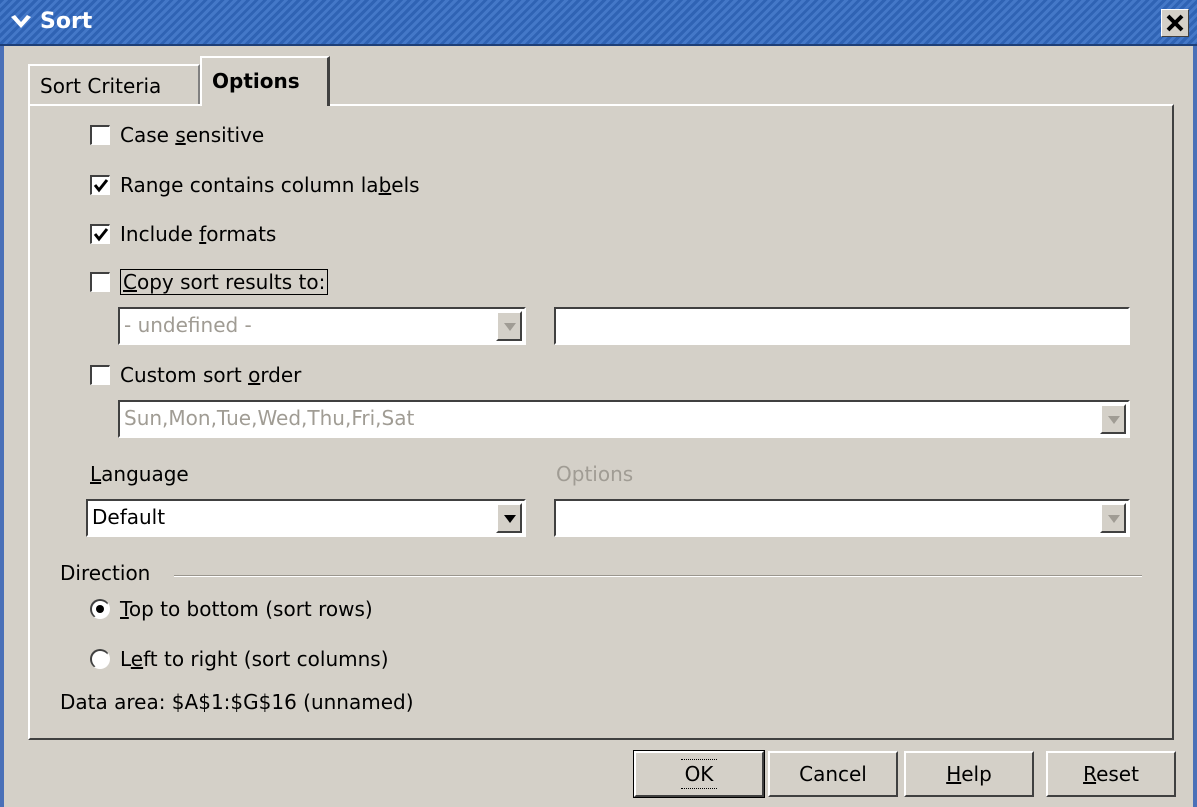 The height and width of the screenshot is (807, 1197). I want to click on include-formats-checkbox, so click(100, 234).